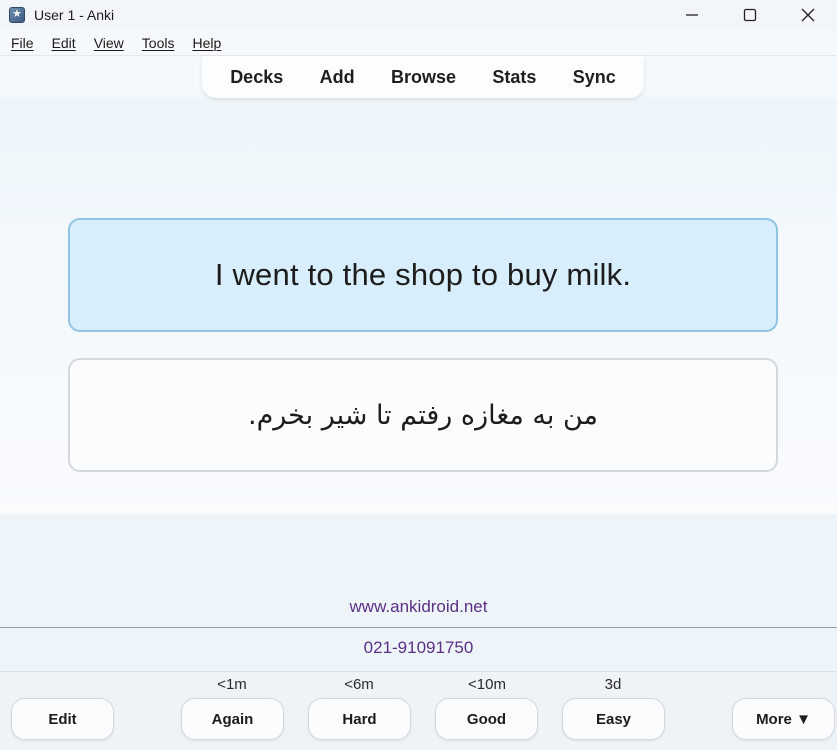 This screenshot has width=837, height=750. I want to click on phone-number: 021-91091750, so click(418, 647).